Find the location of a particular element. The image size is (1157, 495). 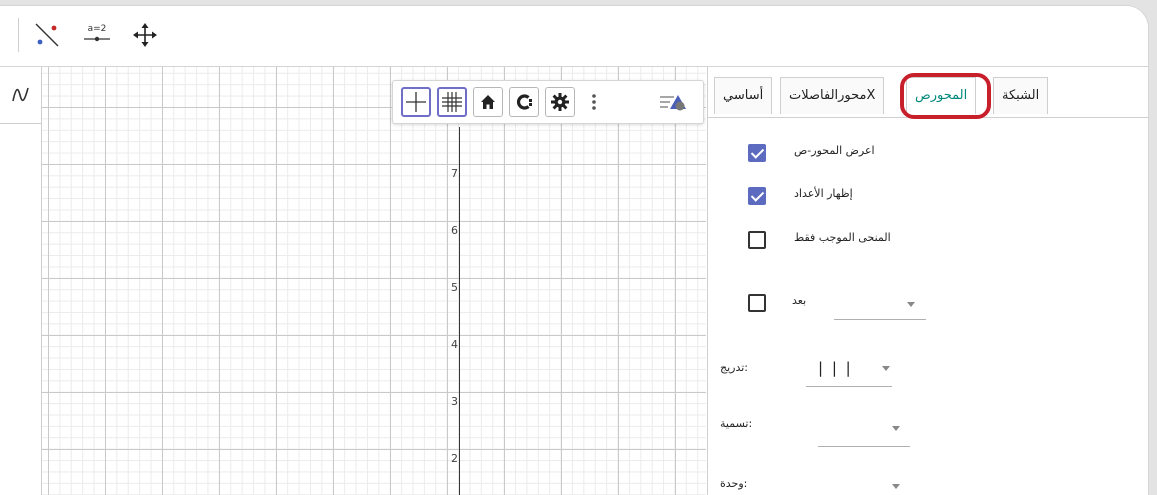

axes-icon is located at coordinates (416, 102).